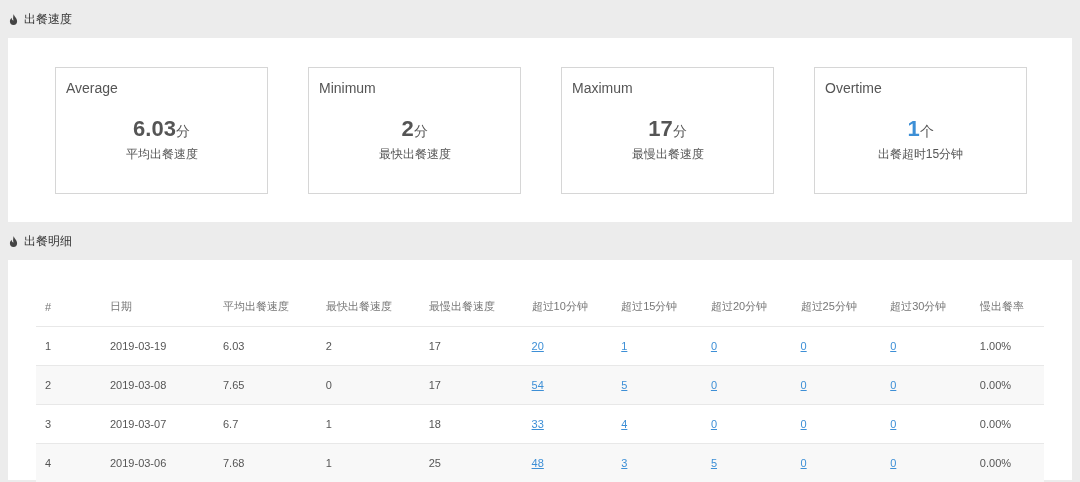 This screenshot has height=482, width=1080. Describe the element at coordinates (660, 128) in the screenshot. I see `stat-value: 17` at that location.